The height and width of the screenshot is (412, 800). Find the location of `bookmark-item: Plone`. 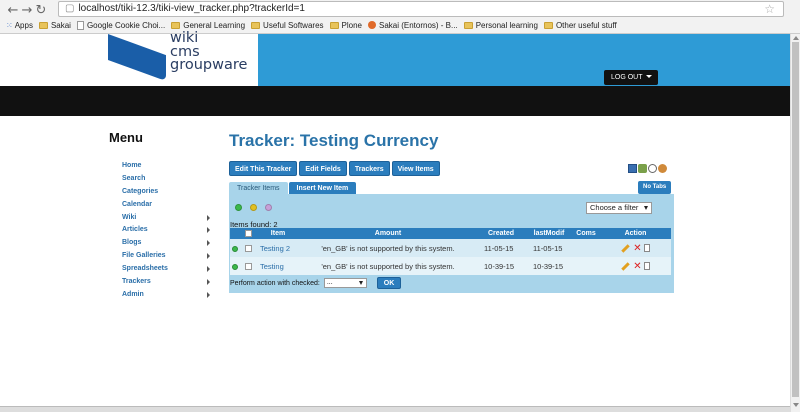

bookmark-item: Plone is located at coordinates (345, 25).